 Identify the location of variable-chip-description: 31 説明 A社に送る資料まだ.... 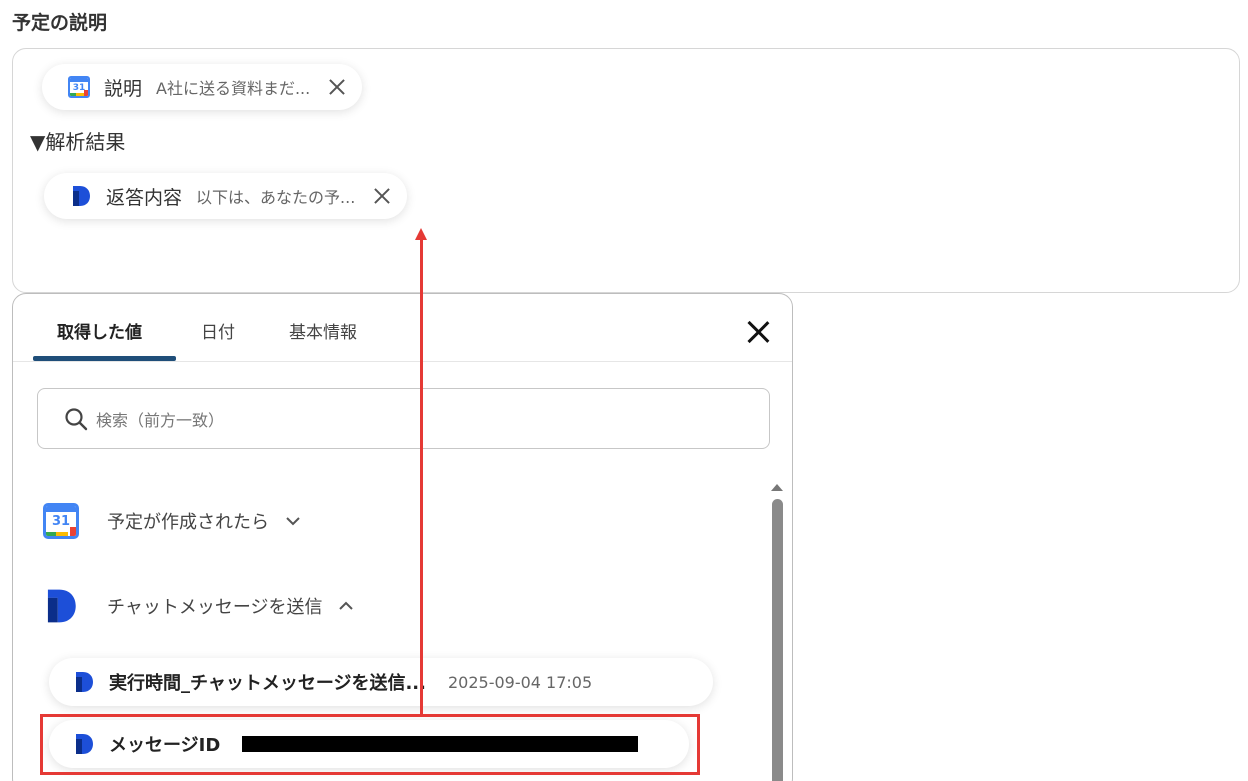
(202, 87).